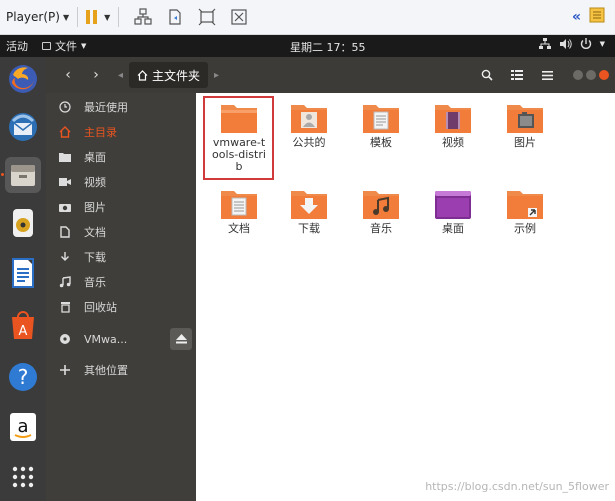 This screenshot has height=501, width=615. What do you see at coordinates (121, 370) in the screenshot?
I see `sidebar-item-other-locations: 其他位置` at bounding box center [121, 370].